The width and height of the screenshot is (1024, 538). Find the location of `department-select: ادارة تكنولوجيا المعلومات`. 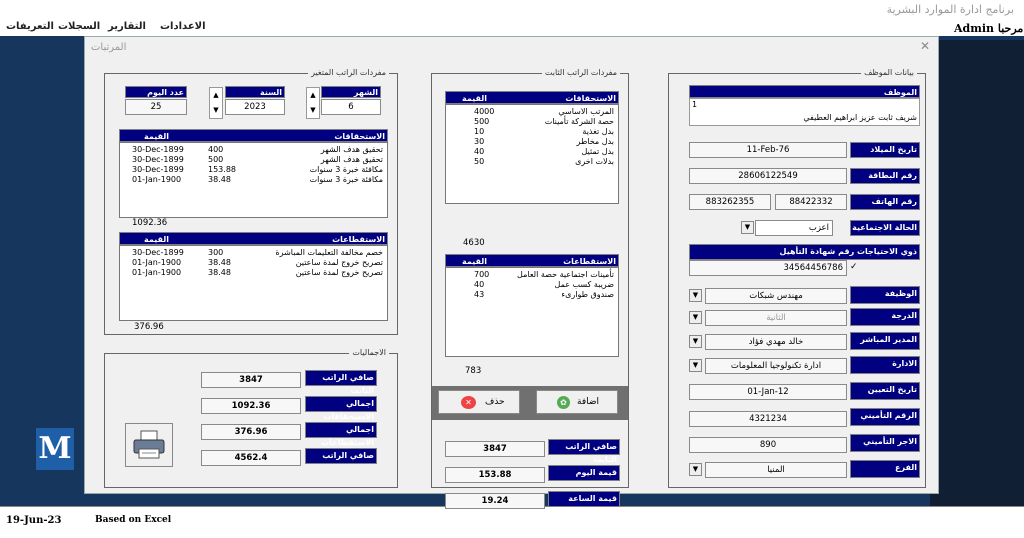

department-select: ادارة تكنولوجيا المعلومات is located at coordinates (776, 366).